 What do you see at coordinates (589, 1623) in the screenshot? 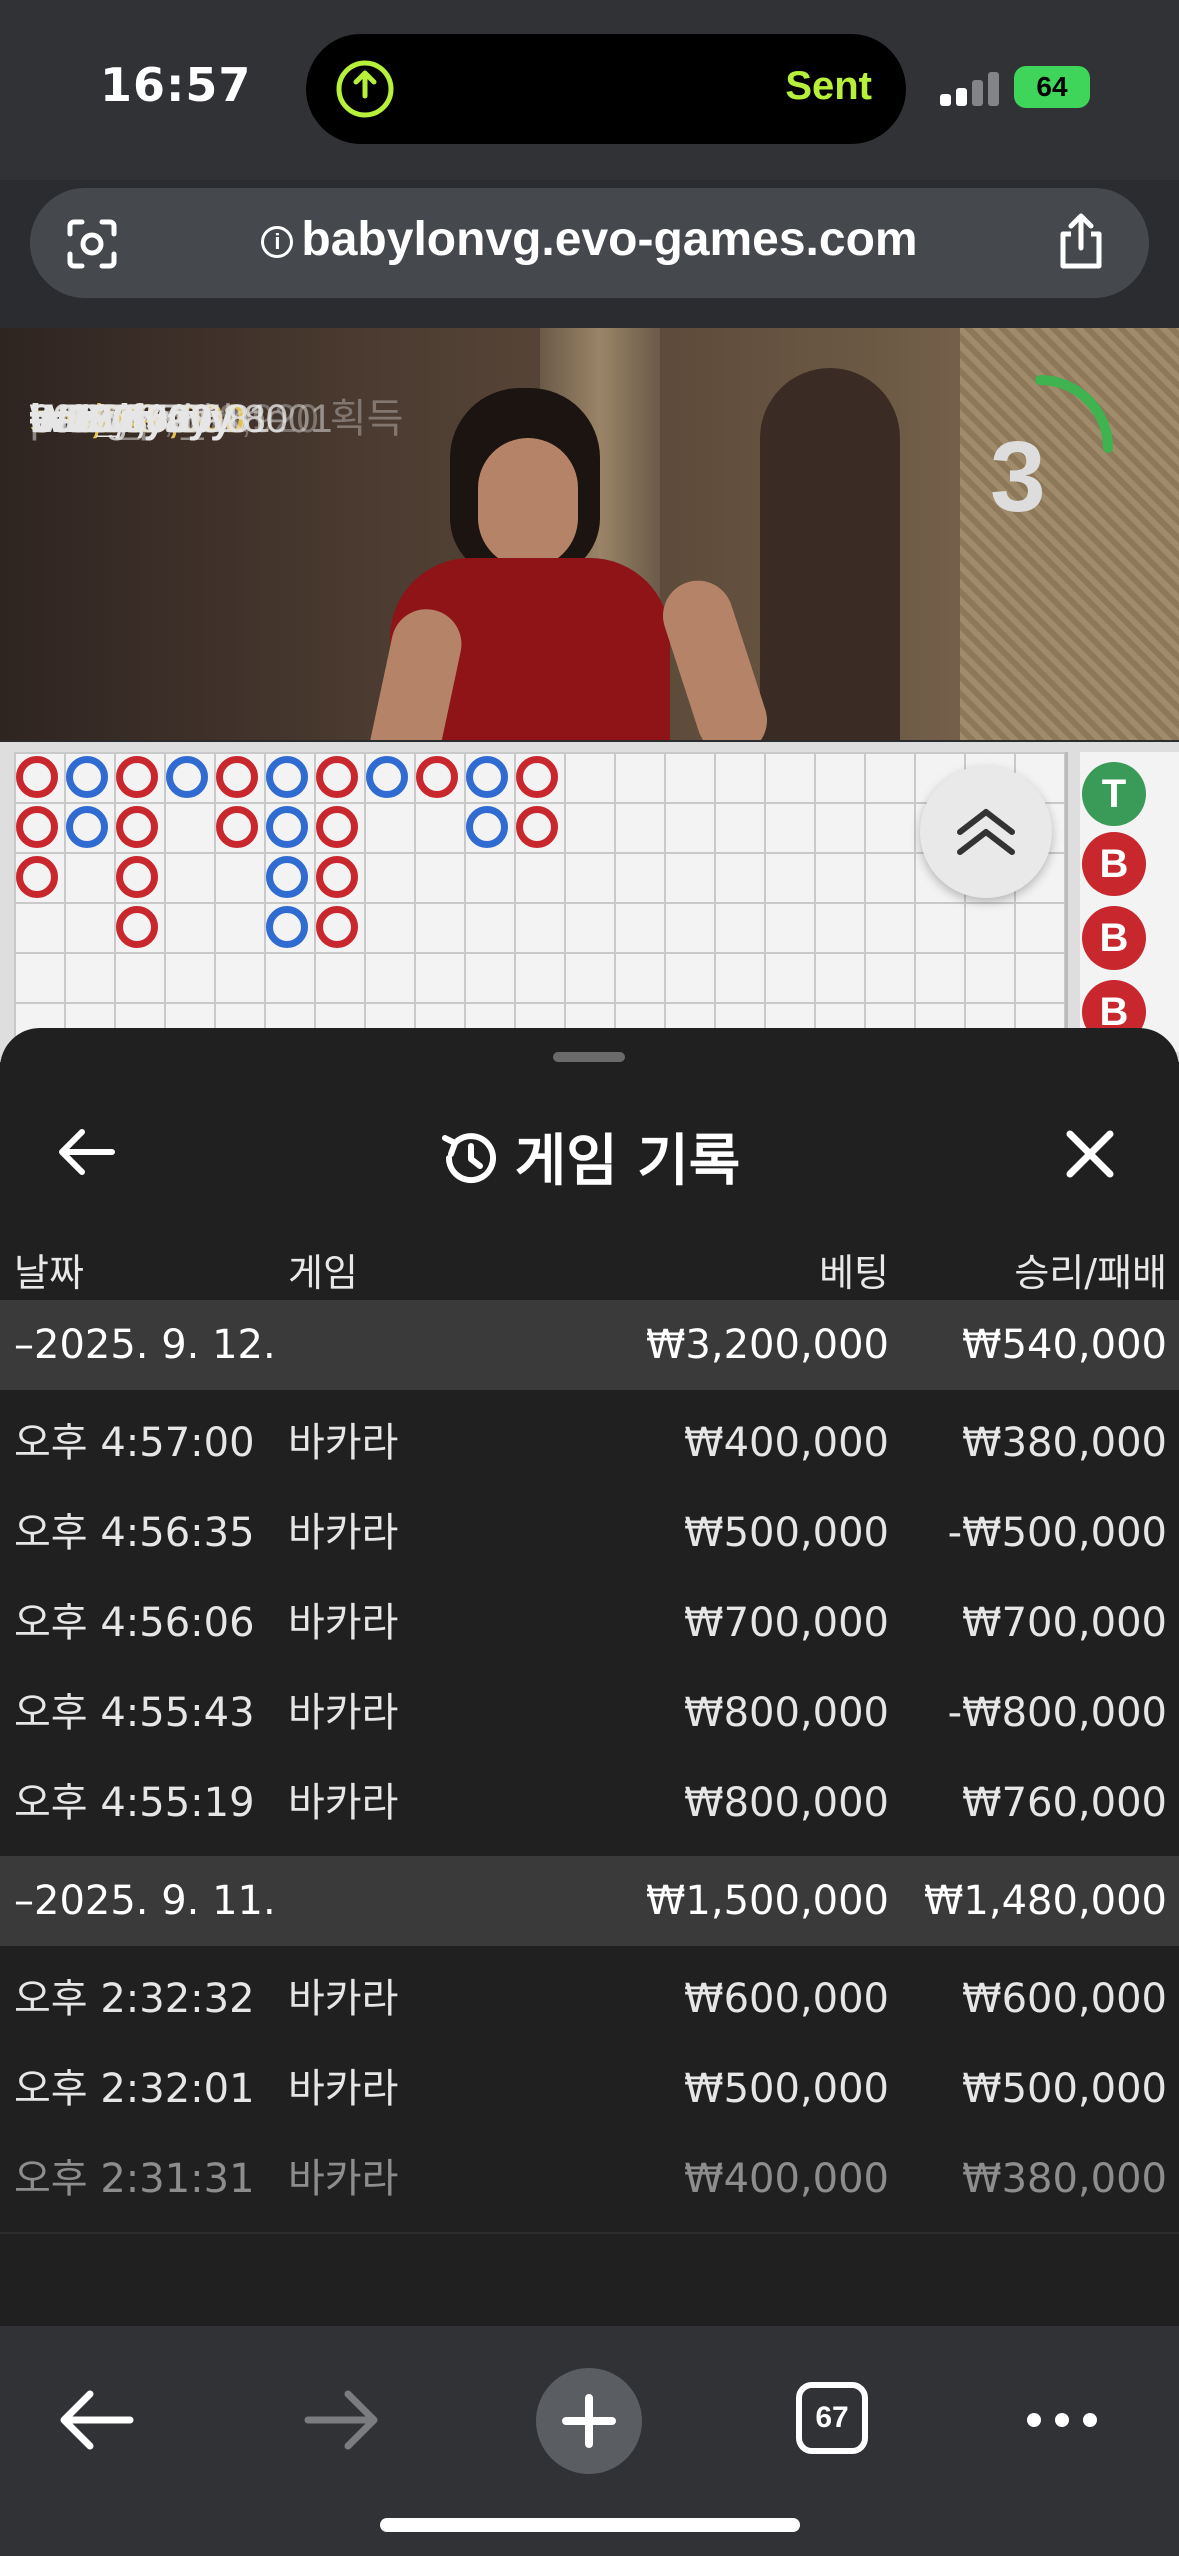
I see `history-row: 오후 4:56:06 바카라 ₩700,000 ₩700,000` at bounding box center [589, 1623].